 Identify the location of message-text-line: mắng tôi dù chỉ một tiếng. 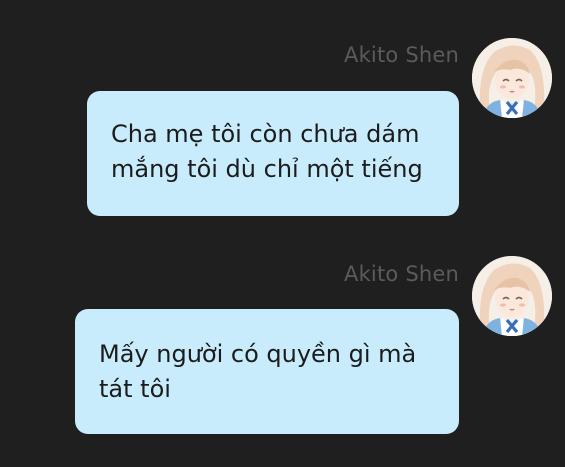
(267, 169).